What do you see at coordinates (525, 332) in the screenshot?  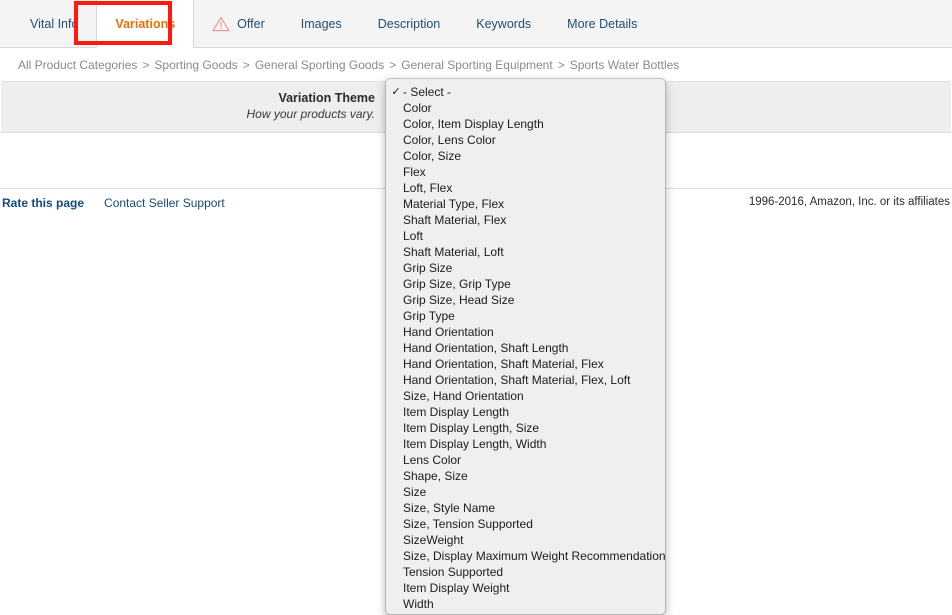 I see `dropdown-option: Hand Orientation` at bounding box center [525, 332].